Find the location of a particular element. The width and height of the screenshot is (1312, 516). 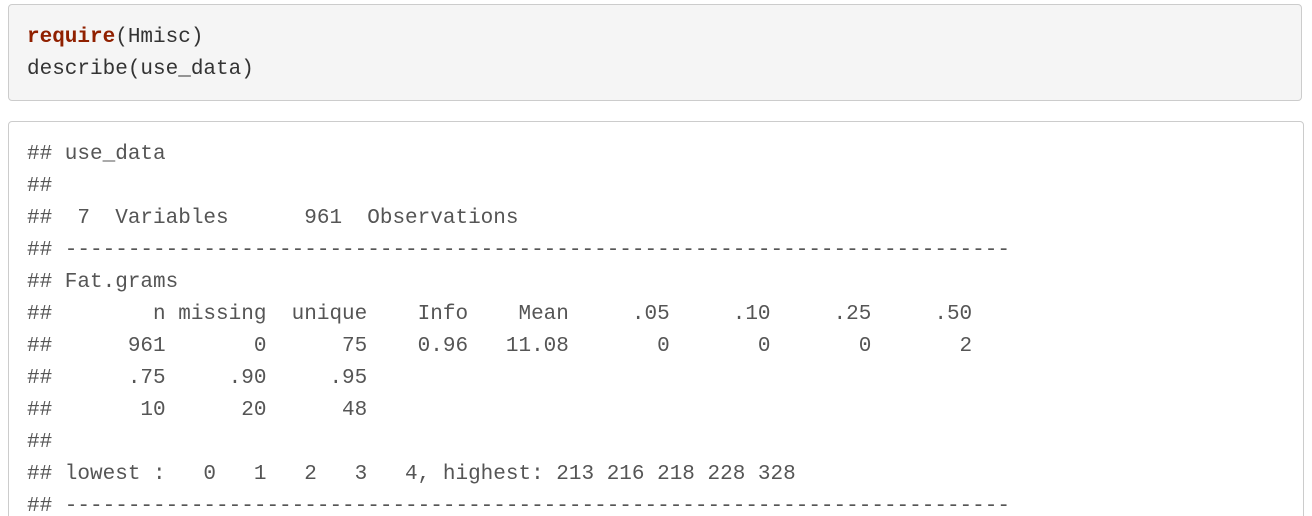

output-line-quantile-values: ## 10 20 48 is located at coordinates (197, 410).